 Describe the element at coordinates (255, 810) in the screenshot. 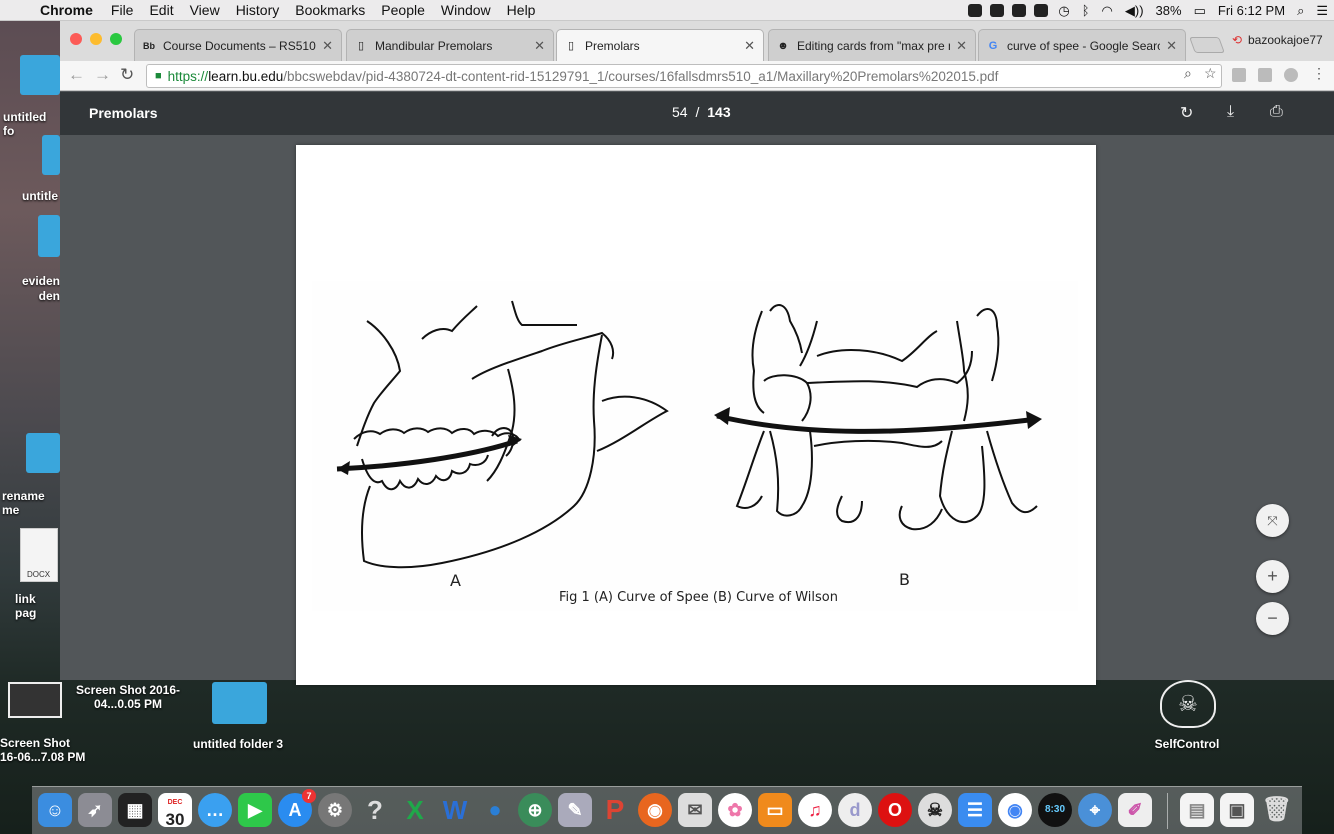

I see `facetime-icon: ▶` at that location.